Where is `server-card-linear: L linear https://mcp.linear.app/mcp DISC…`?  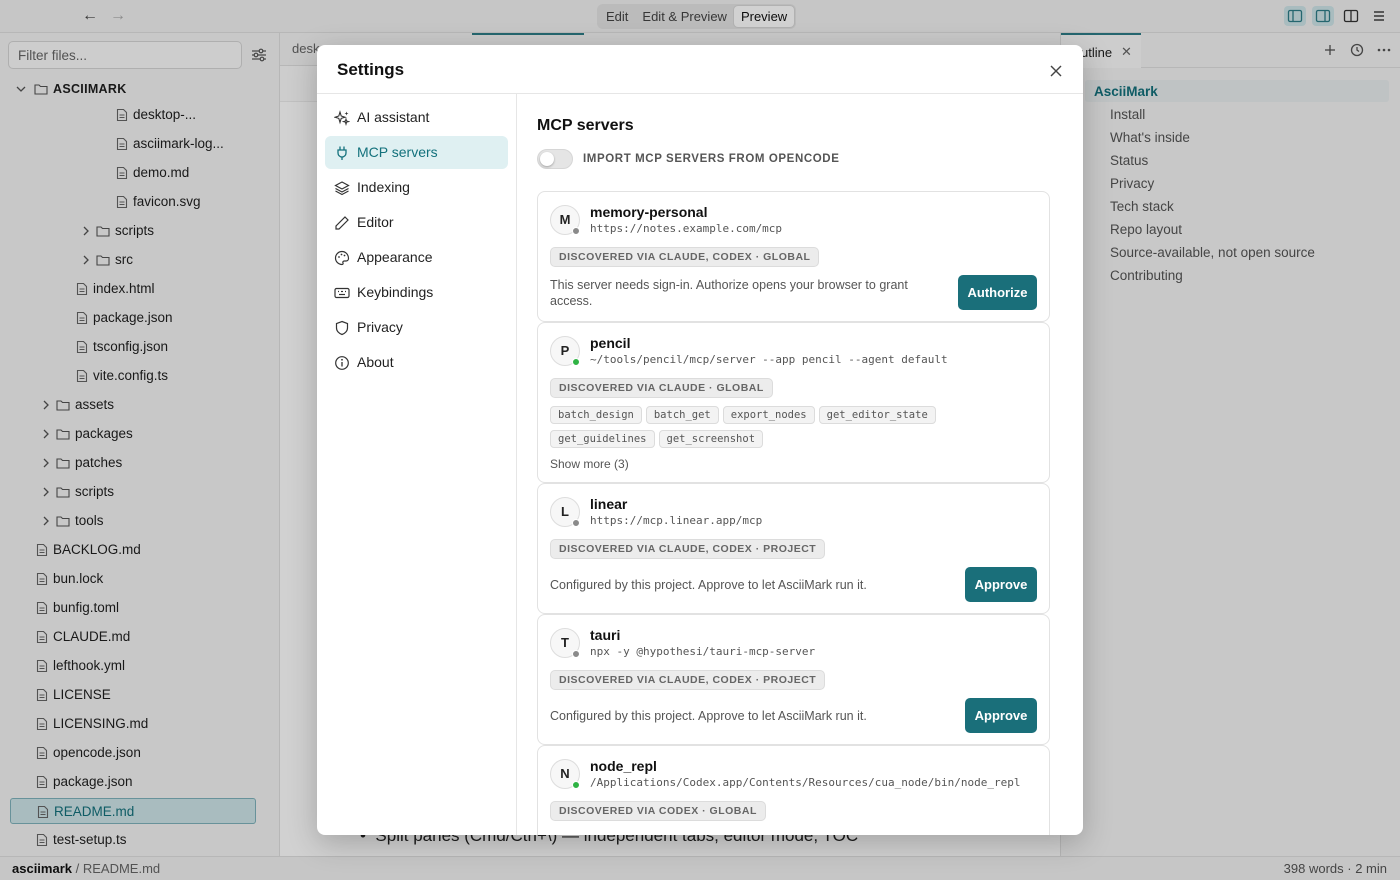
server-card-linear: L linear https://mcp.linear.app/mcp DISC… is located at coordinates (793, 548).